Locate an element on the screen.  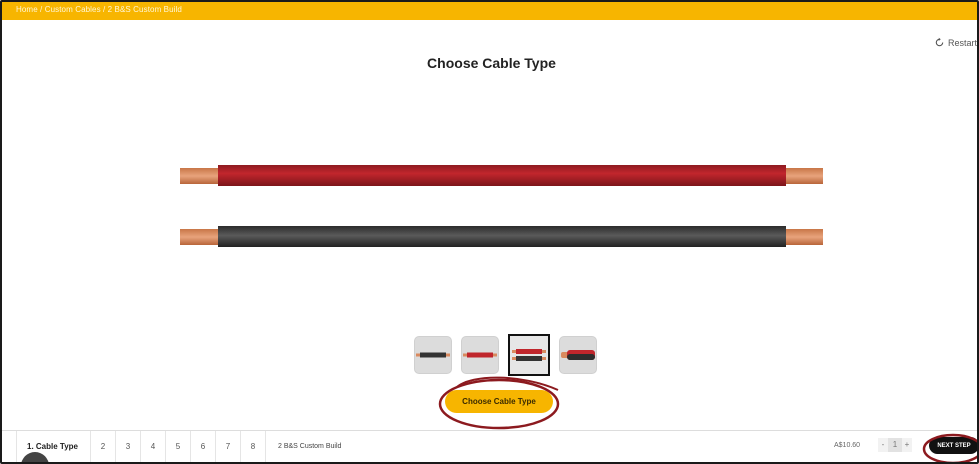
choose-cable-type-button: Choose Cable Type is located at coordinates (499, 401).